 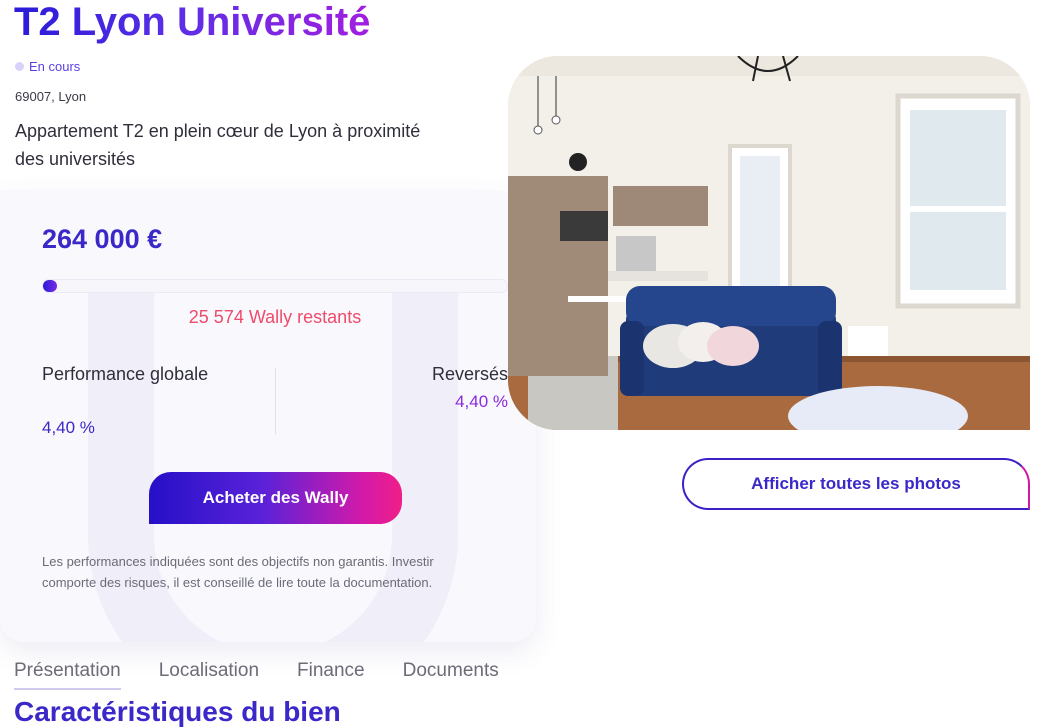 What do you see at coordinates (209, 675) in the screenshot?
I see `tab-localisation: Localisation` at bounding box center [209, 675].